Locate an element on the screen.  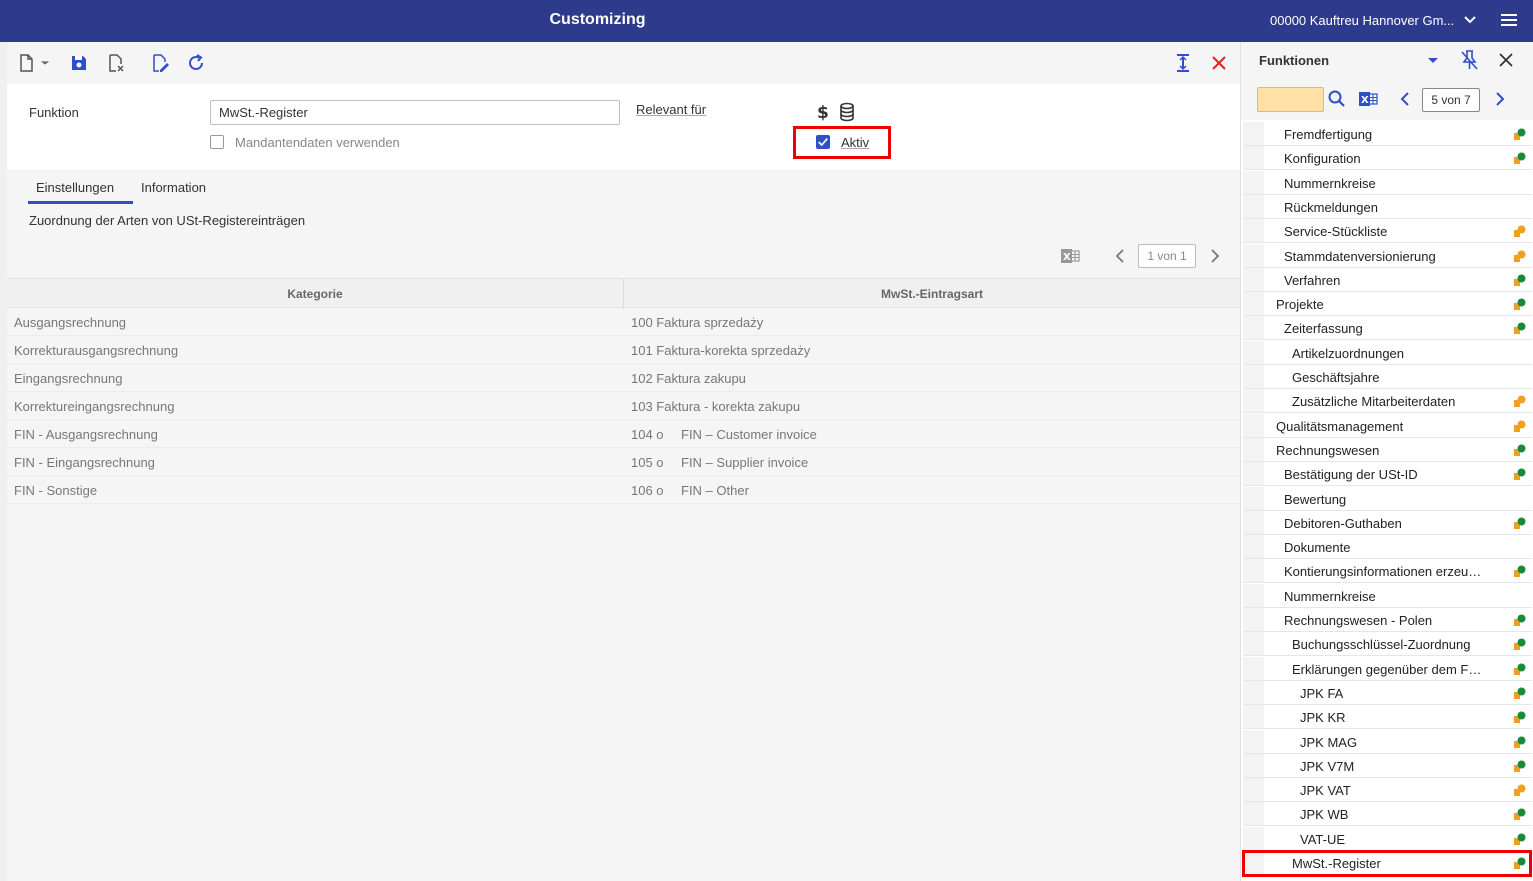
left-edge is located at coordinates (3, 461).